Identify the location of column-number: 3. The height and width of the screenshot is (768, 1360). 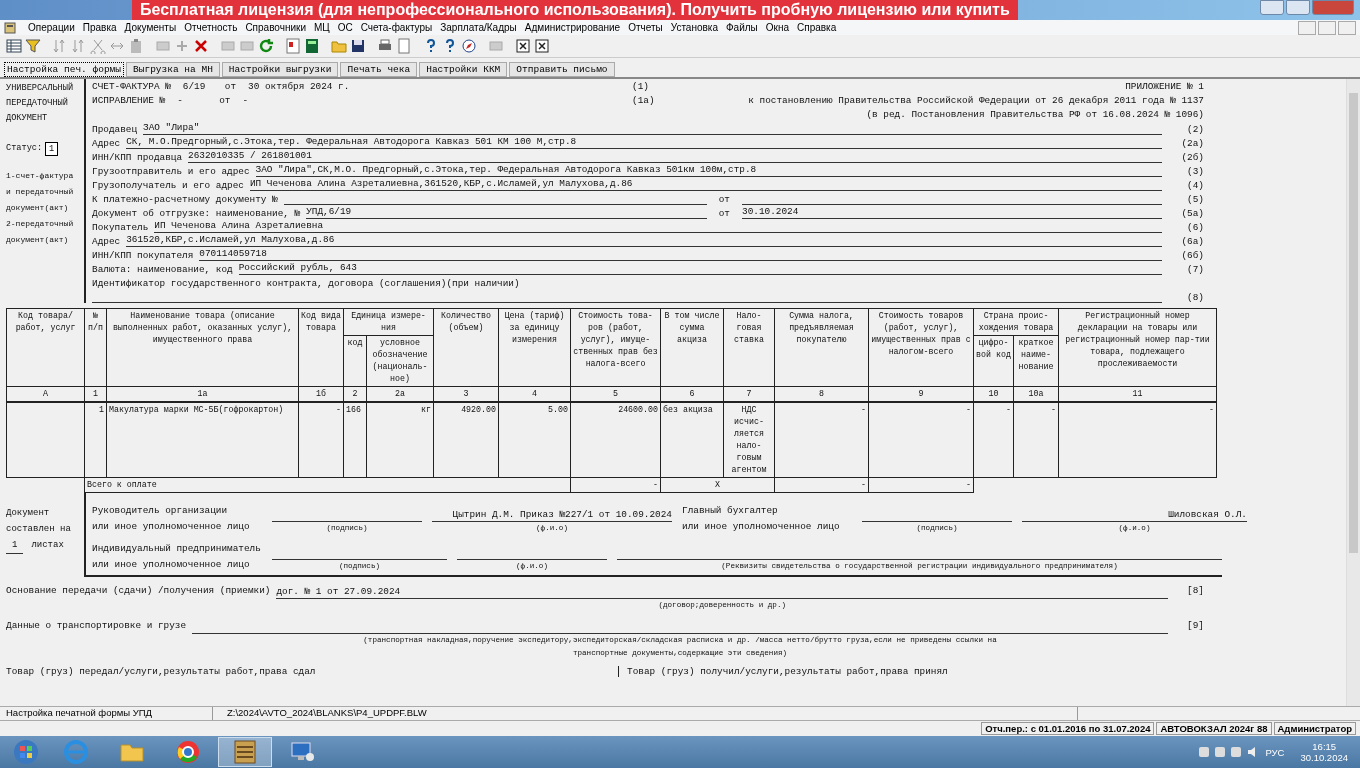
(466, 394).